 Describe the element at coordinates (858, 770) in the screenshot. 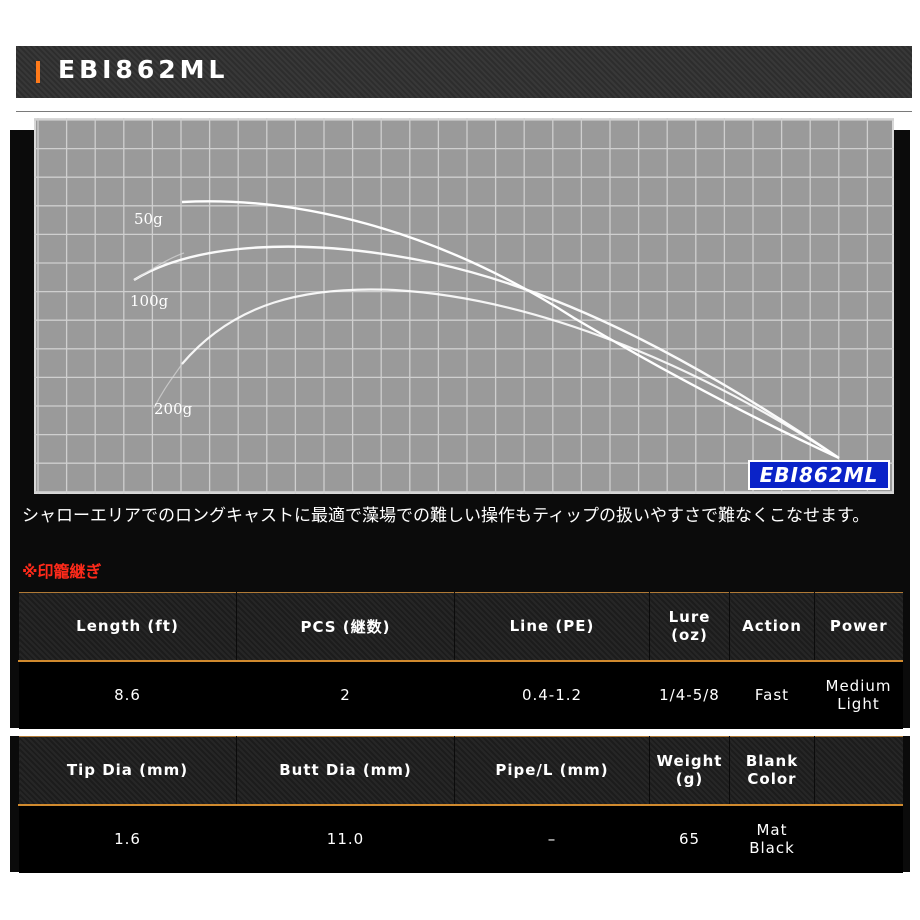

I see `header-empty` at that location.